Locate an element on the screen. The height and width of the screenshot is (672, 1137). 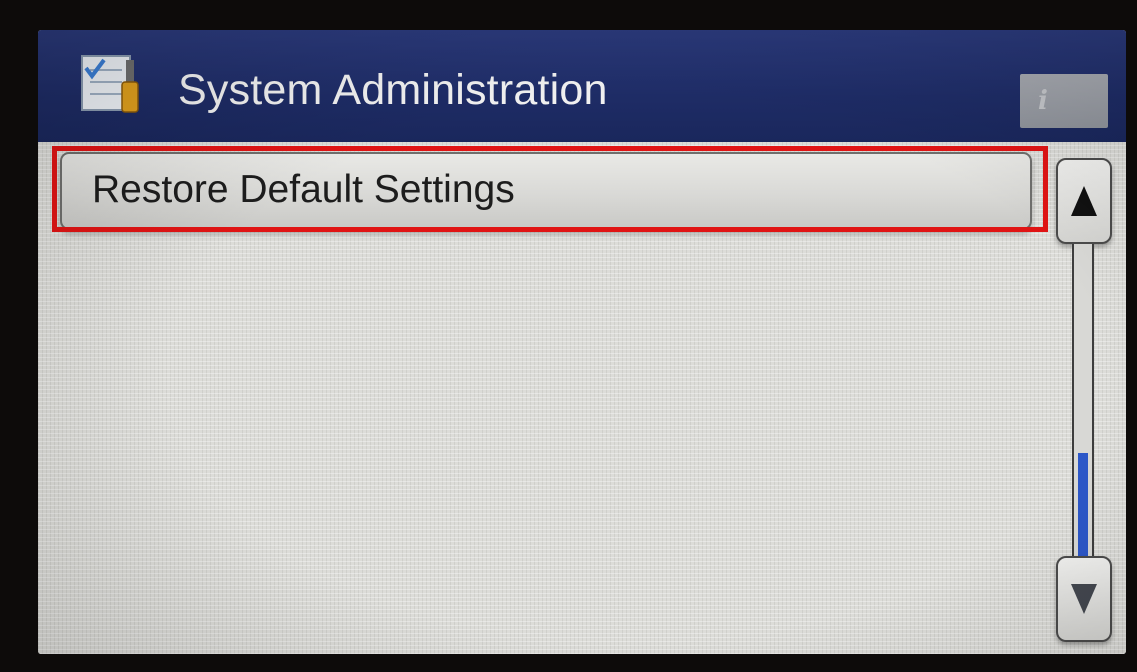
scroll-up-button is located at coordinates (1084, 201).